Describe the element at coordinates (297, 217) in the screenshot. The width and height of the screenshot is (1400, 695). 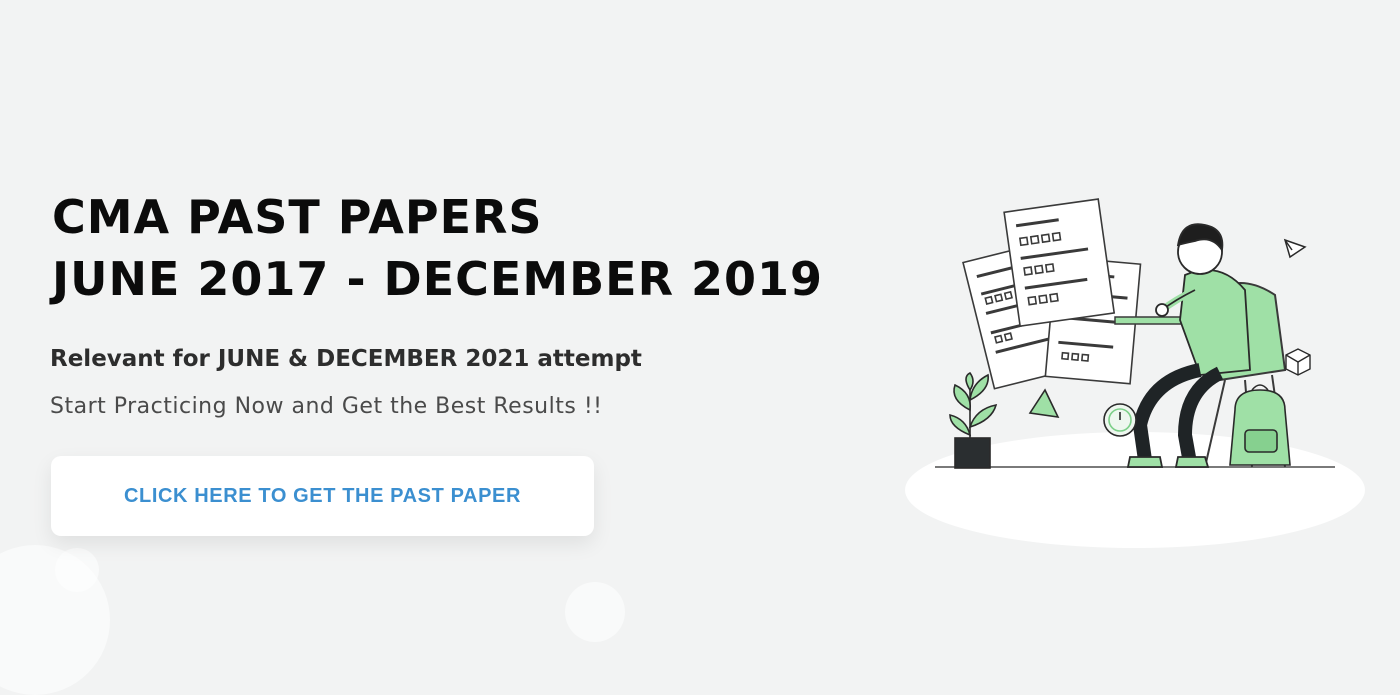
I see `title-line-1: CMA PAST PAPERS` at that location.